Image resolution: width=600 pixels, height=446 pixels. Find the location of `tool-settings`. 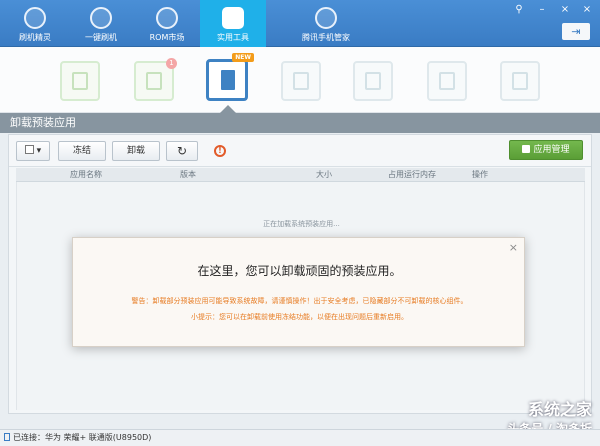

tool-settings is located at coordinates (447, 81).